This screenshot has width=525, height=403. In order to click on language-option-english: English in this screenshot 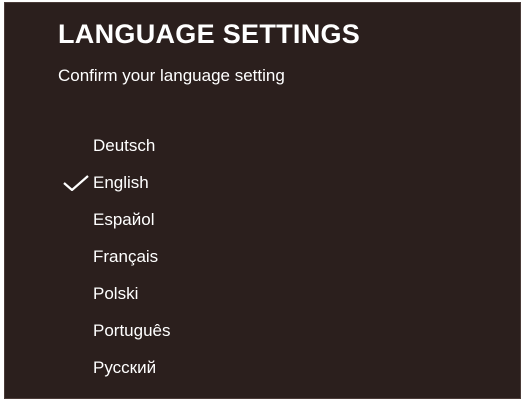, I will do `click(115, 182)`.